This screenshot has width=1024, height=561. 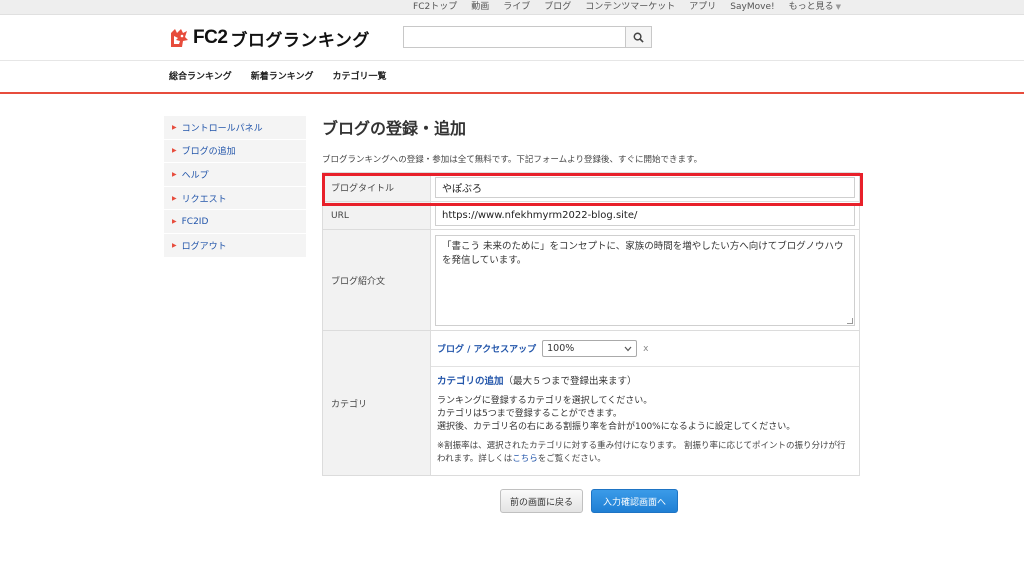 I want to click on sidebar-item-control-panel: ▶ コントロールパネル, so click(x=235, y=128).